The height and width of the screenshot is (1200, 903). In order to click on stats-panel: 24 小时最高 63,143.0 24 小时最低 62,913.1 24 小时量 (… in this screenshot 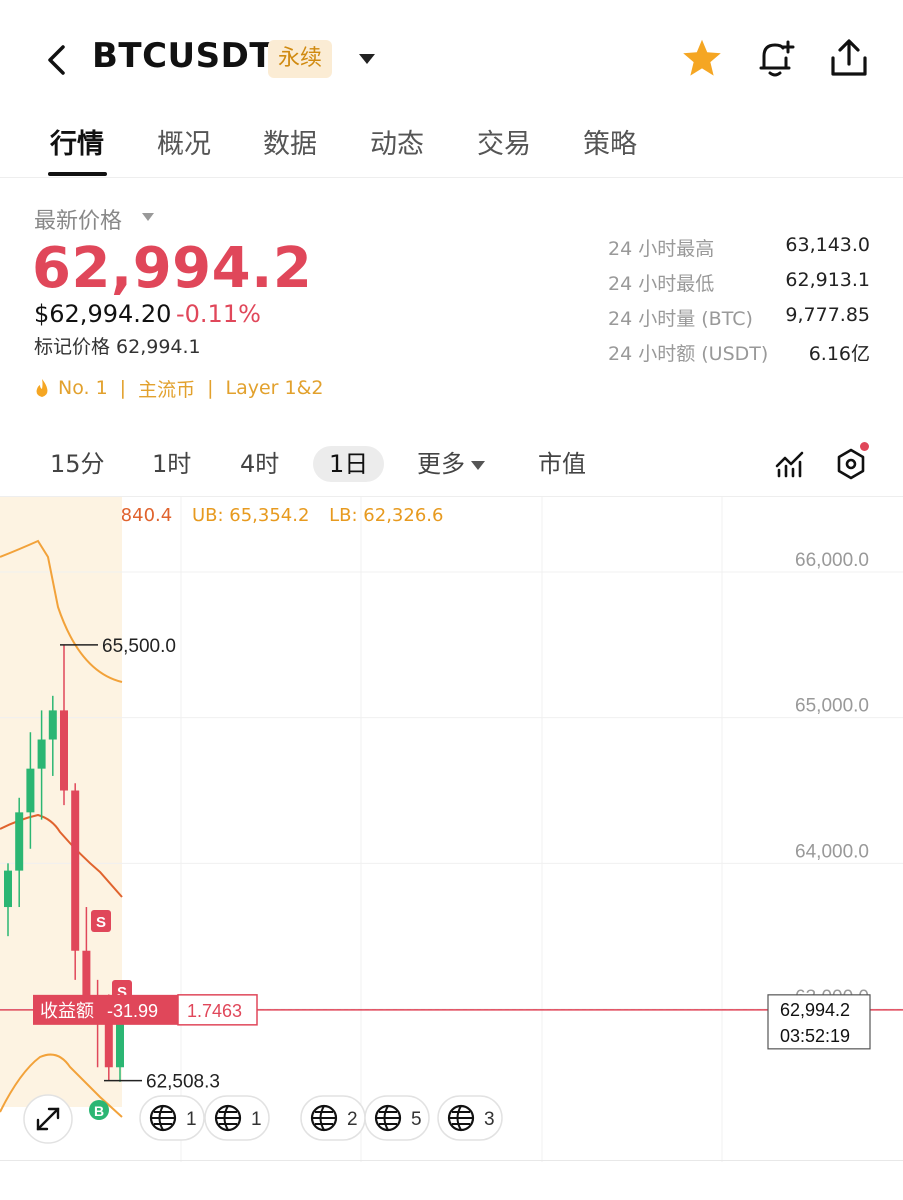, I will do `click(739, 304)`.